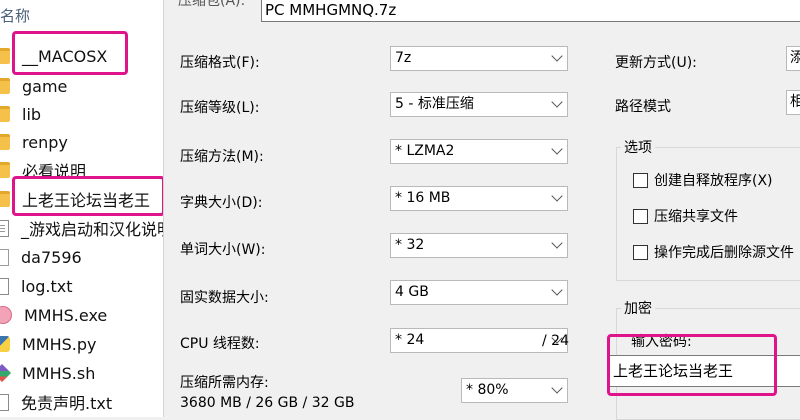 This screenshot has width=800, height=420. I want to click on sfx-checkbox-row: 创建自释放程序(X), so click(703, 180).